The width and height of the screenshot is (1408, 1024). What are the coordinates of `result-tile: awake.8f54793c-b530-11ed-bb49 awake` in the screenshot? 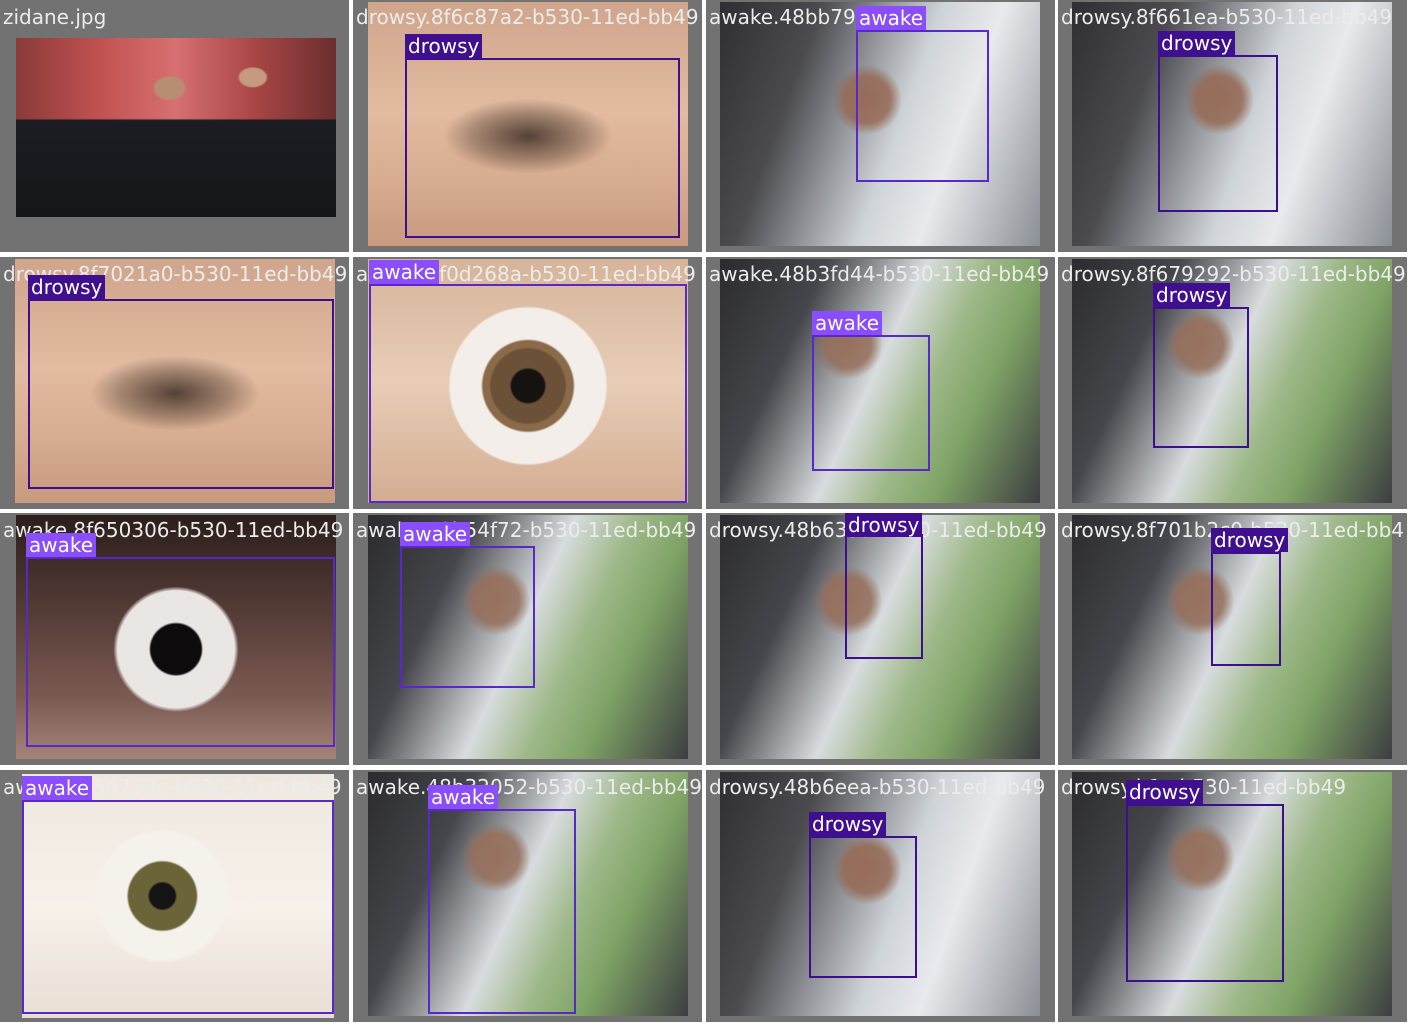 It's located at (174, 896).